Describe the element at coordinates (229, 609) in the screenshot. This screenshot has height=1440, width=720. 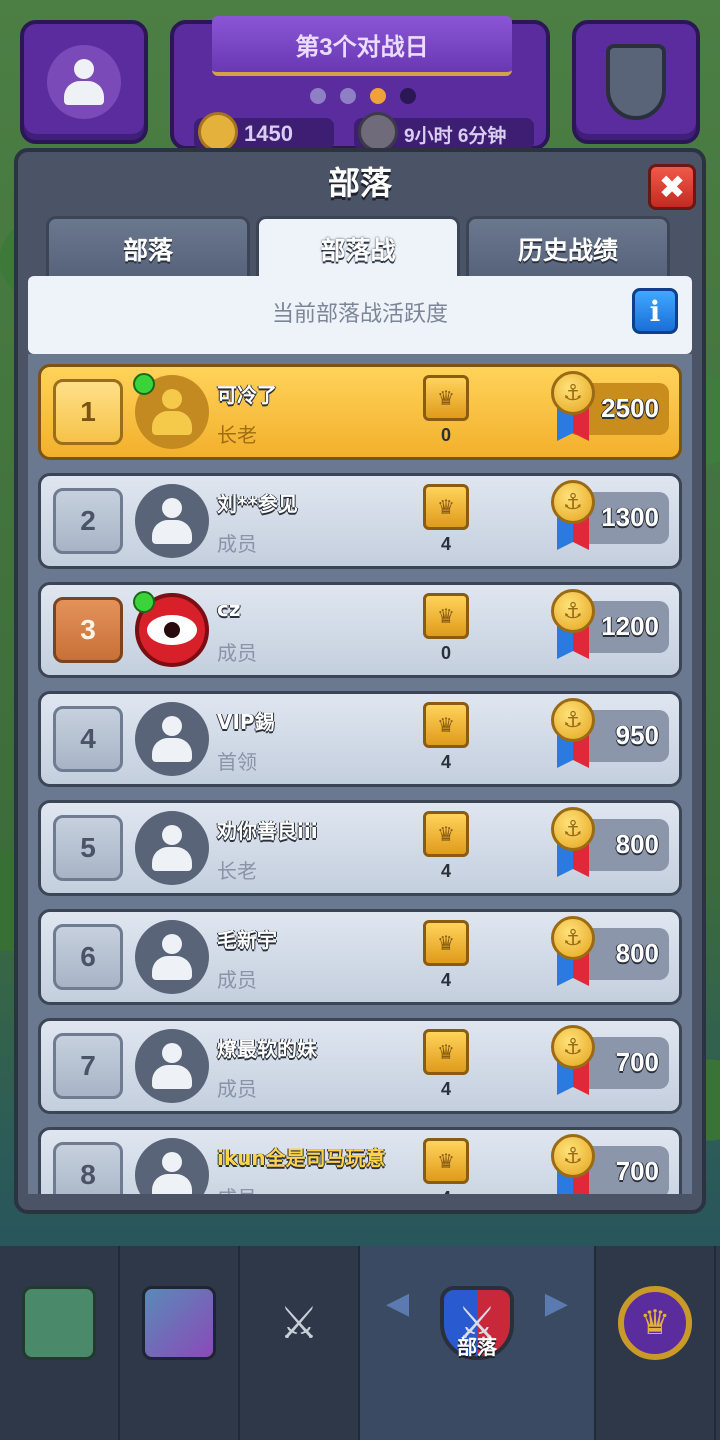
I see `member-name: cz` at that location.